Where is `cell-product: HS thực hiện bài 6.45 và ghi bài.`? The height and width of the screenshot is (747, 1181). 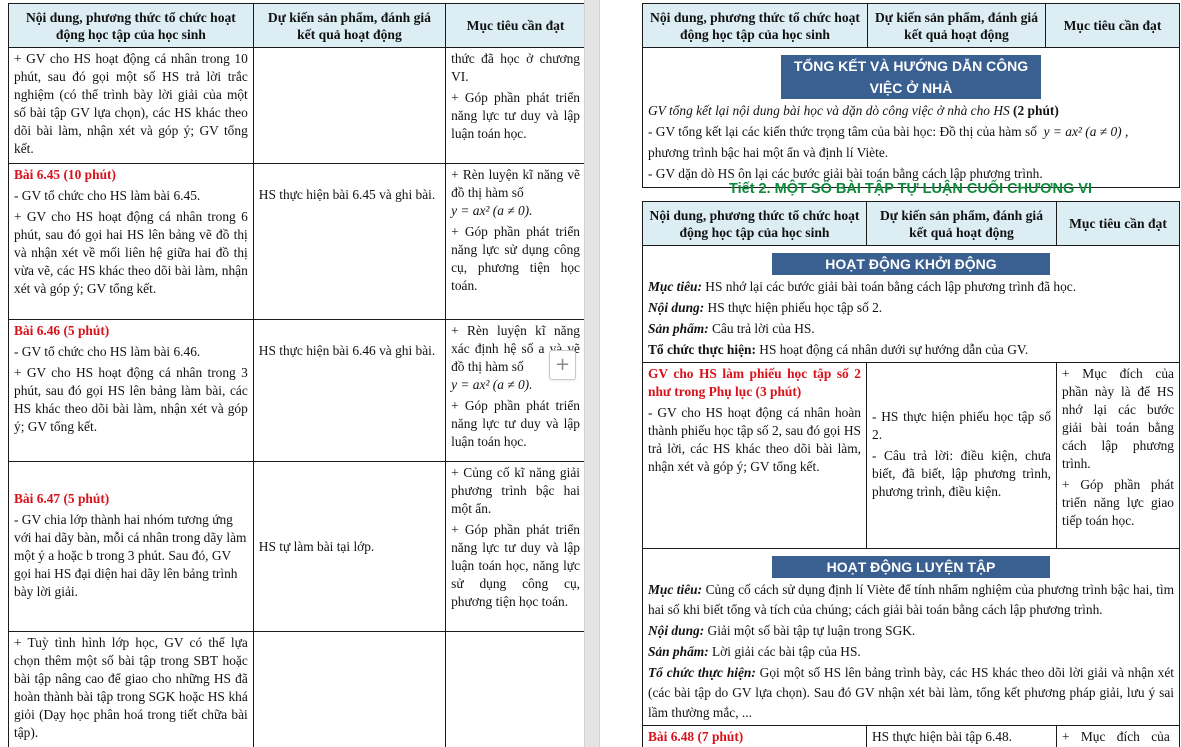 cell-product: HS thực hiện bài 6.45 và ghi bài. is located at coordinates (349, 241).